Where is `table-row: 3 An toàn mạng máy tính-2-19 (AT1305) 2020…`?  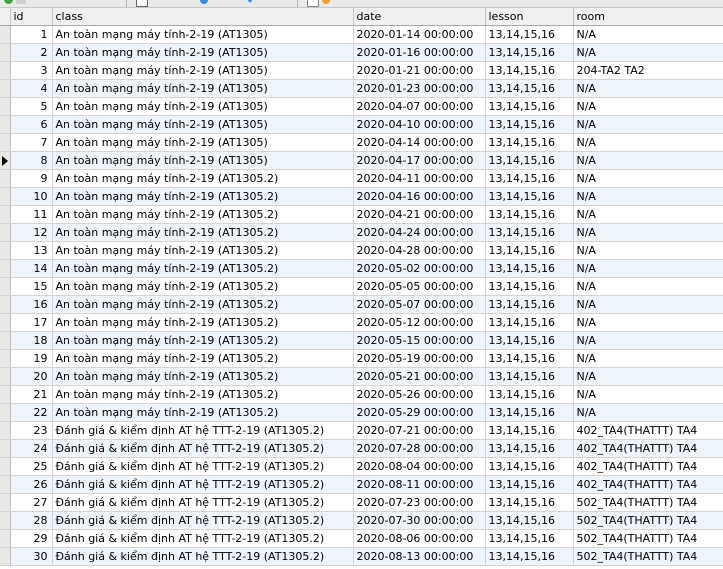
table-row: 3 An toàn mạng máy tính-2-19 (AT1305) 2020… is located at coordinates (361, 70).